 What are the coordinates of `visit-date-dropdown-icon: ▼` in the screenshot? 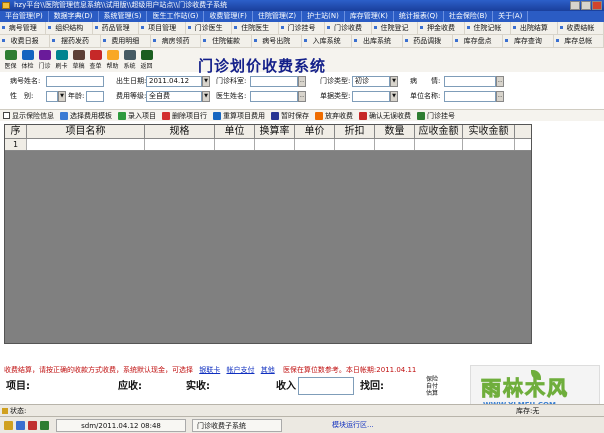 It's located at (206, 81).